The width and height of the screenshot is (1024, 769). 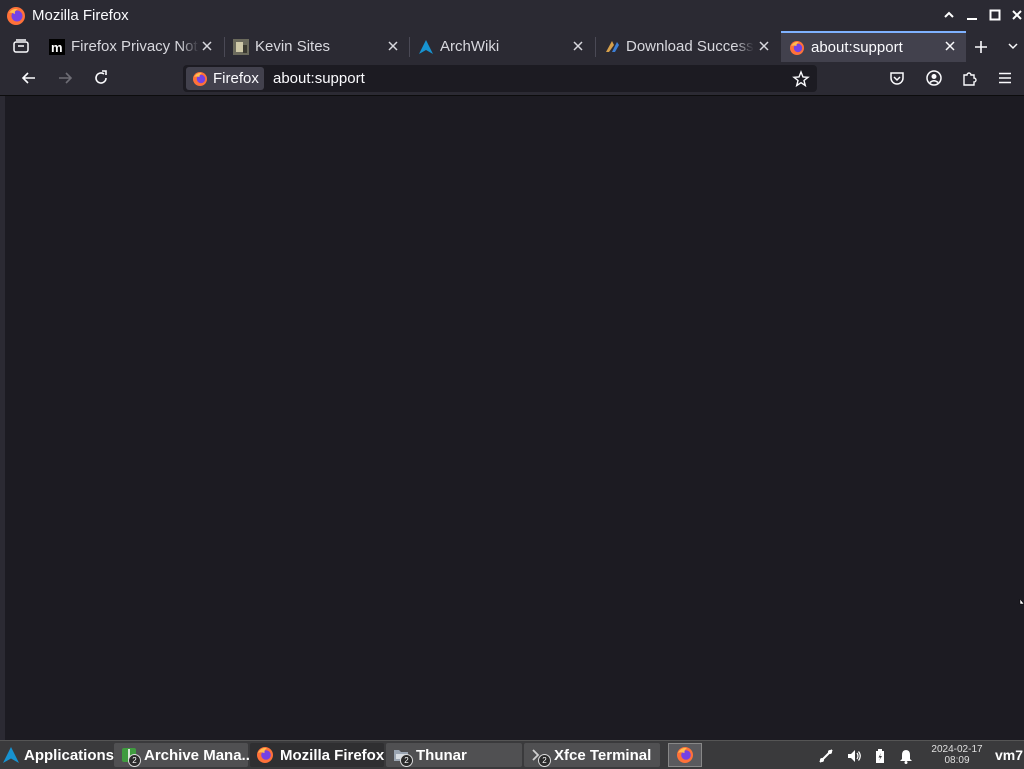 I want to click on taskbar-window-thunar: 2 Thunar, so click(x=454, y=755).